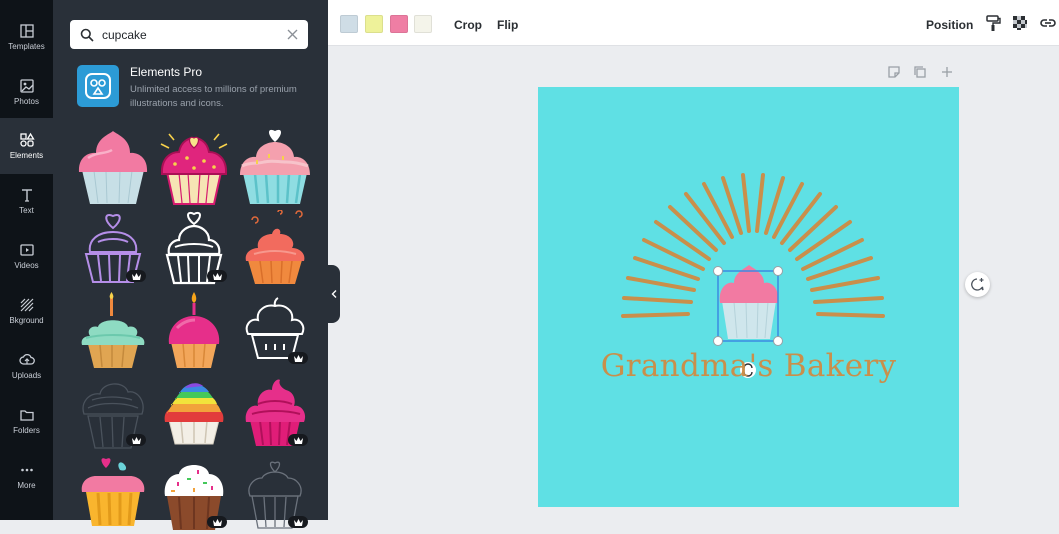 The image size is (1059, 534). I want to click on crop-button: Crop, so click(468, 25).